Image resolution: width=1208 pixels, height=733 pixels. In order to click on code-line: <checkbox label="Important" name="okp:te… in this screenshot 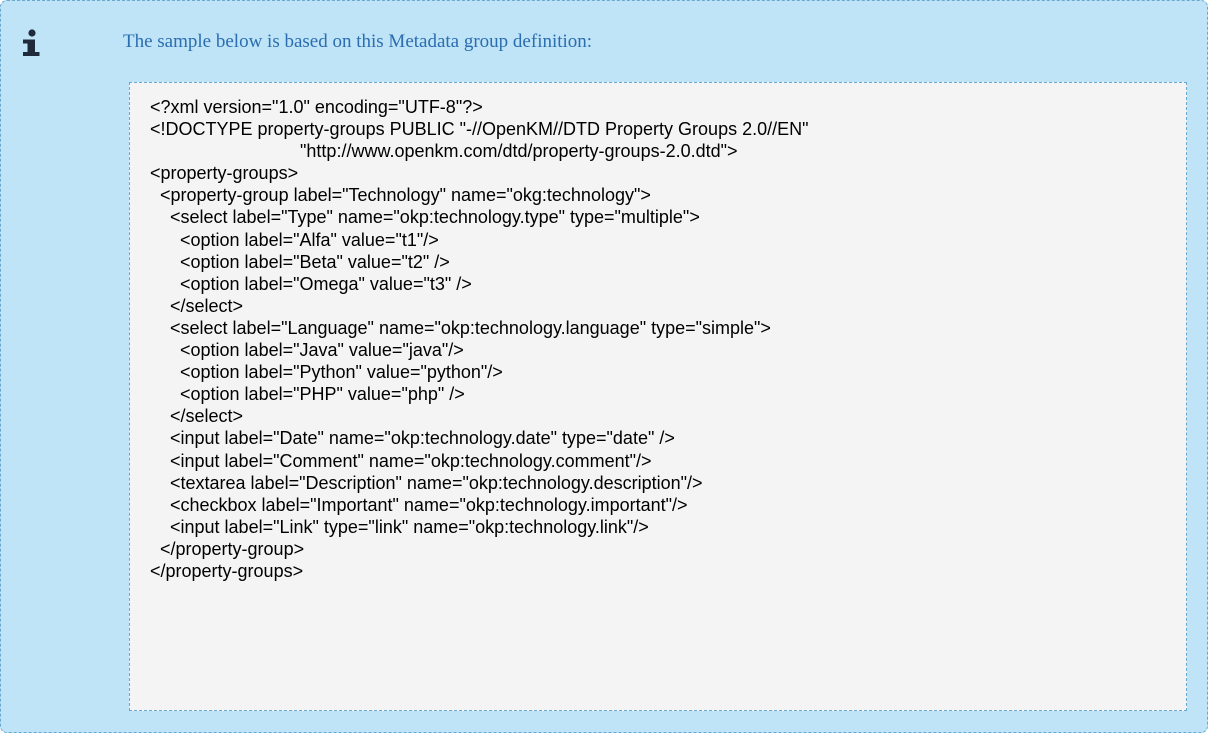, I will do `click(419, 504)`.